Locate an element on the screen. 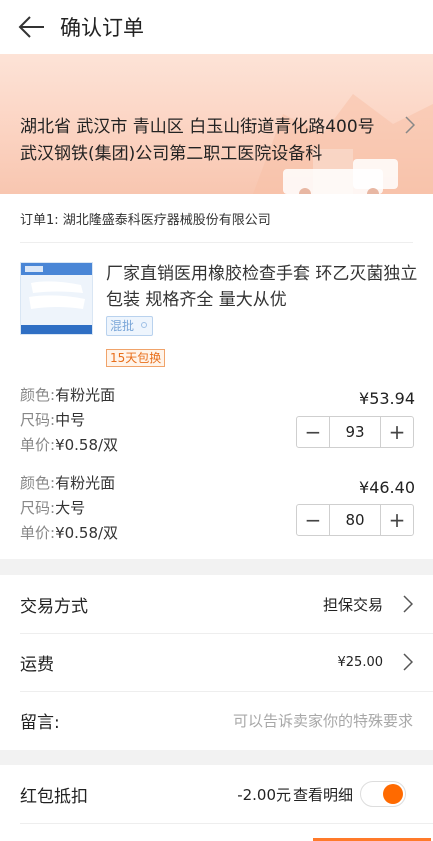  circle-icon is located at coordinates (144, 325).